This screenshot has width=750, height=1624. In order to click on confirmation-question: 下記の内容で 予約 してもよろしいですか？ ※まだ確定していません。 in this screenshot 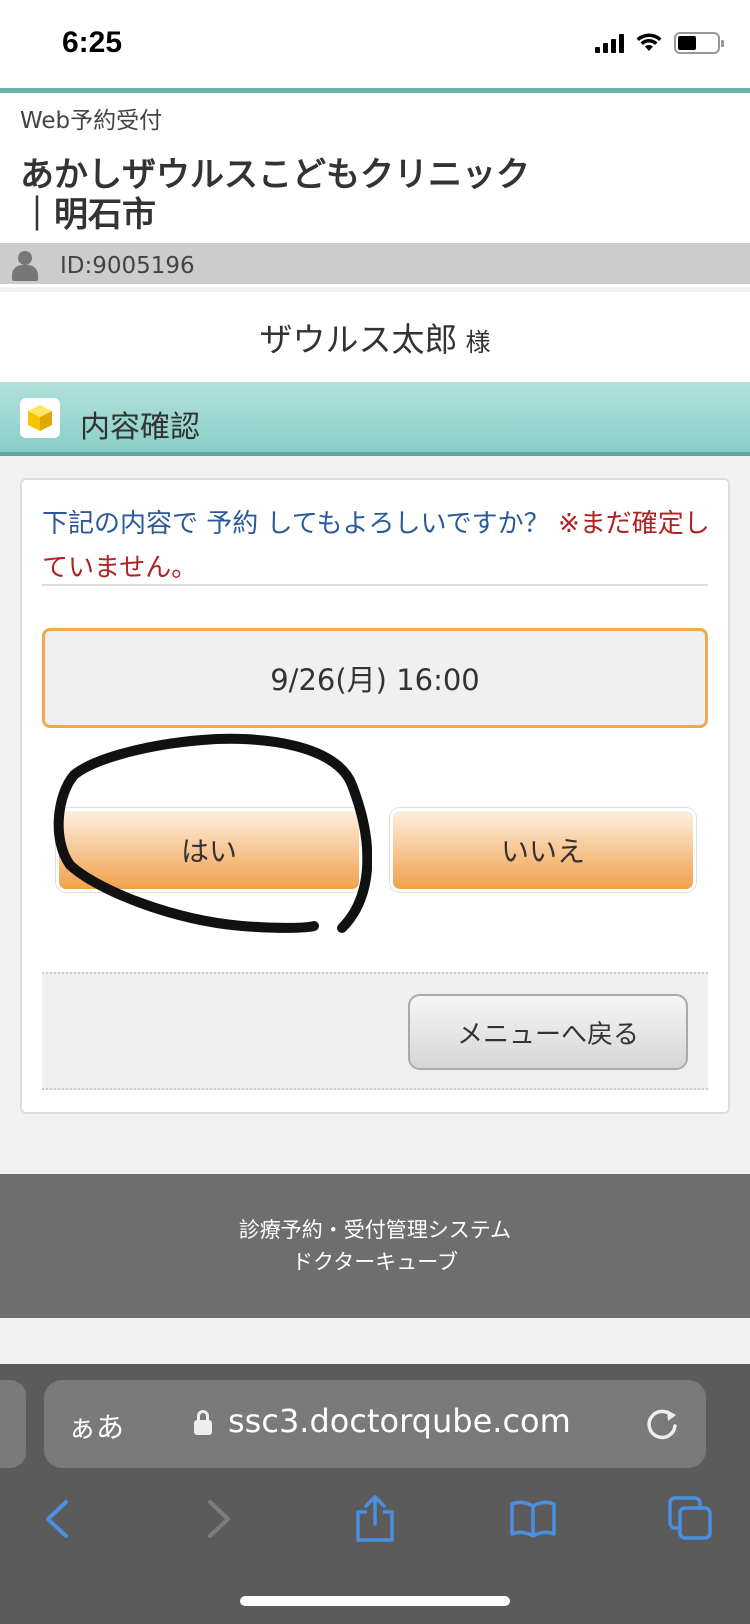, I will do `click(376, 546)`.